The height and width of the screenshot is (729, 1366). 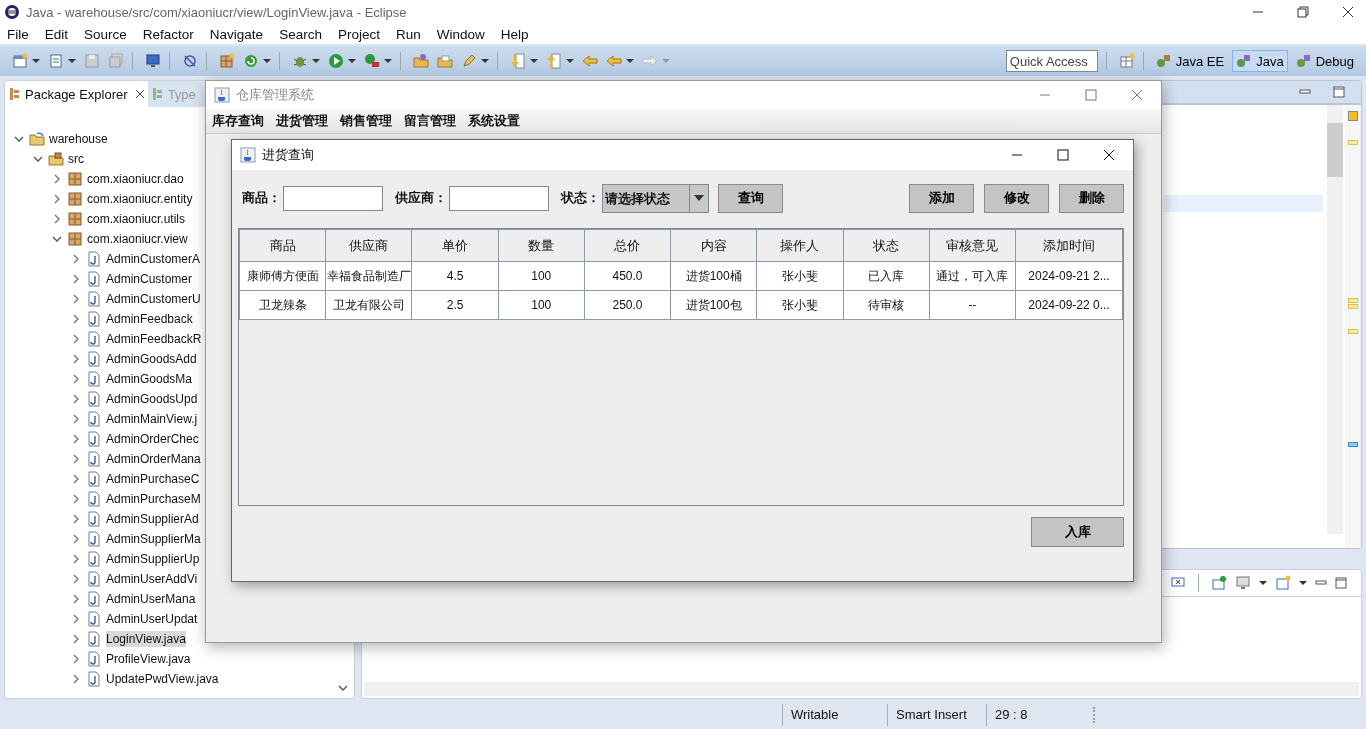 What do you see at coordinates (153, 499) in the screenshot?
I see `tree-item: AdminPurchaseM` at bounding box center [153, 499].